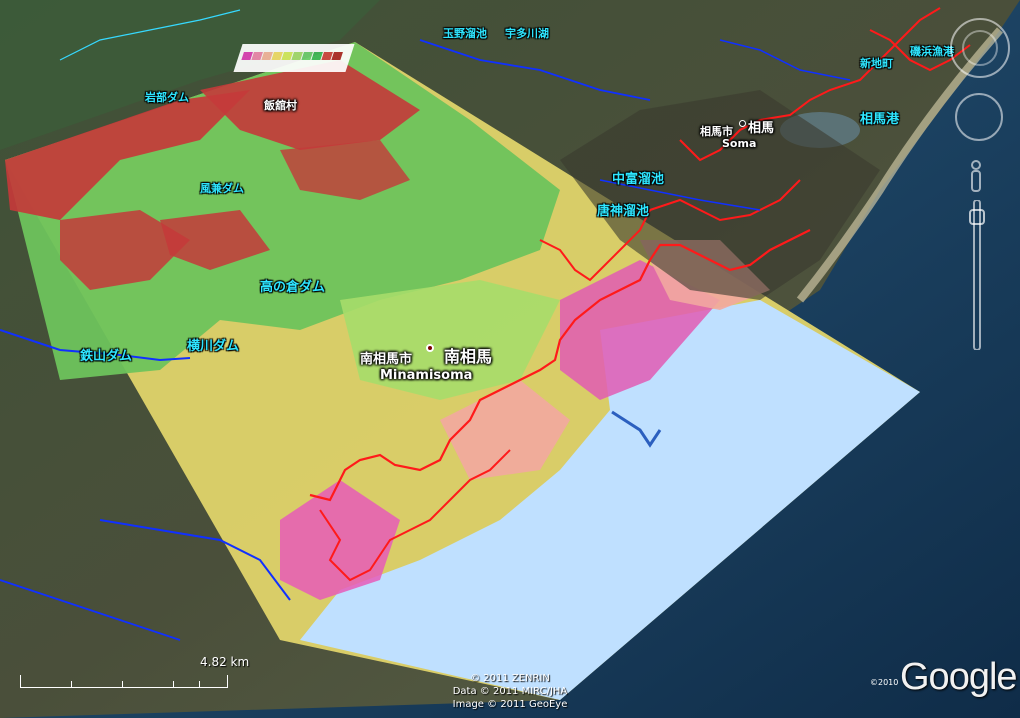  I want to click on label-minamisoma-city: 南相馬市, so click(386, 357).